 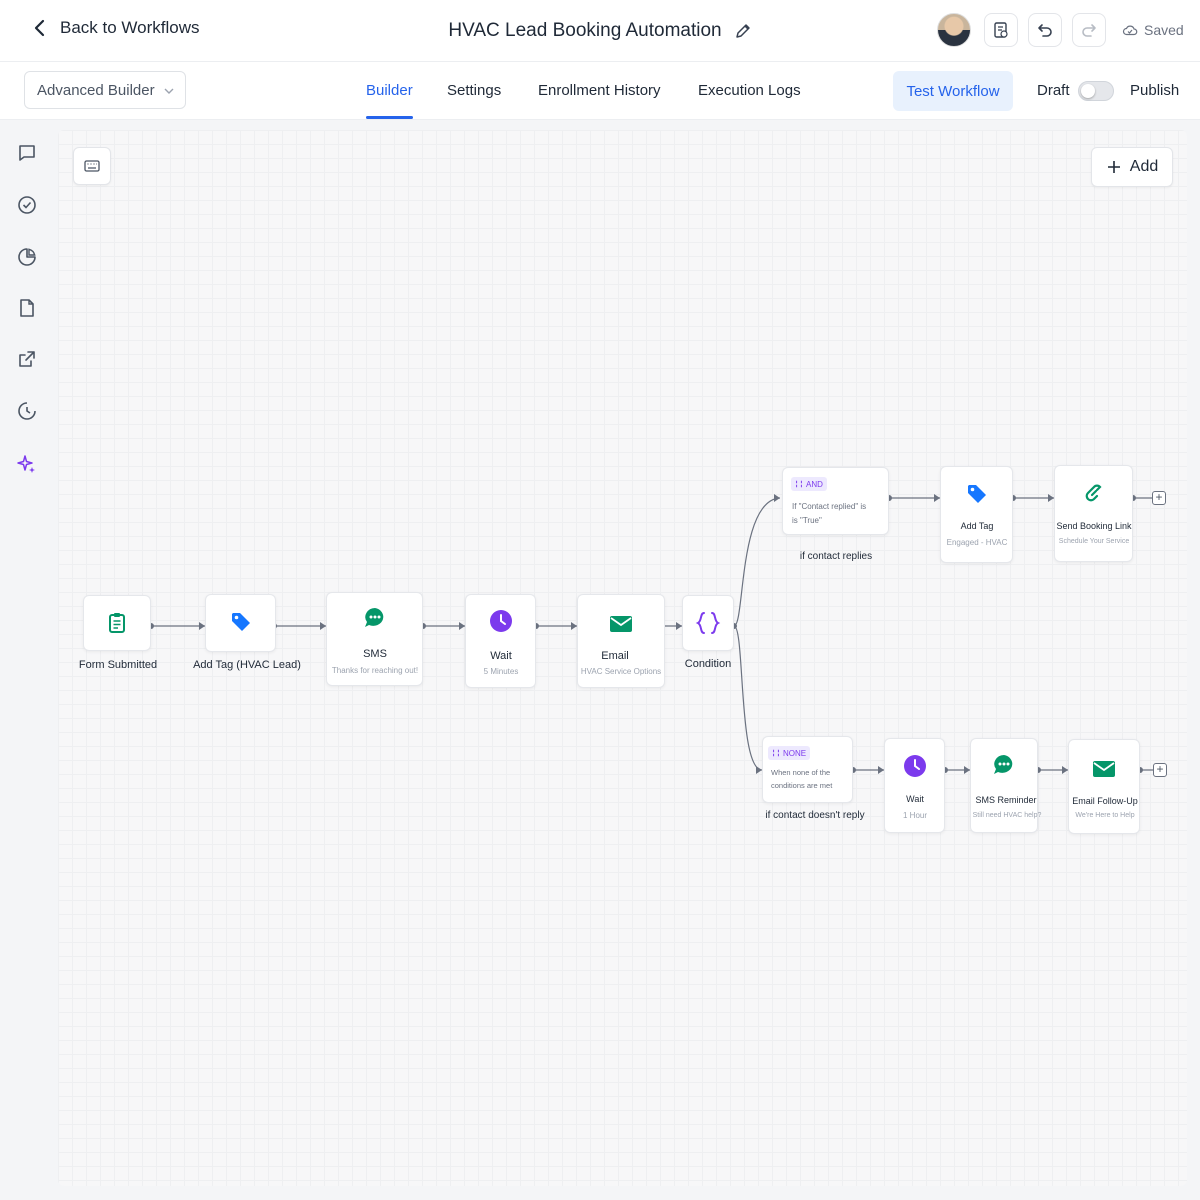 What do you see at coordinates (1094, 493) in the screenshot?
I see `link-icon` at bounding box center [1094, 493].